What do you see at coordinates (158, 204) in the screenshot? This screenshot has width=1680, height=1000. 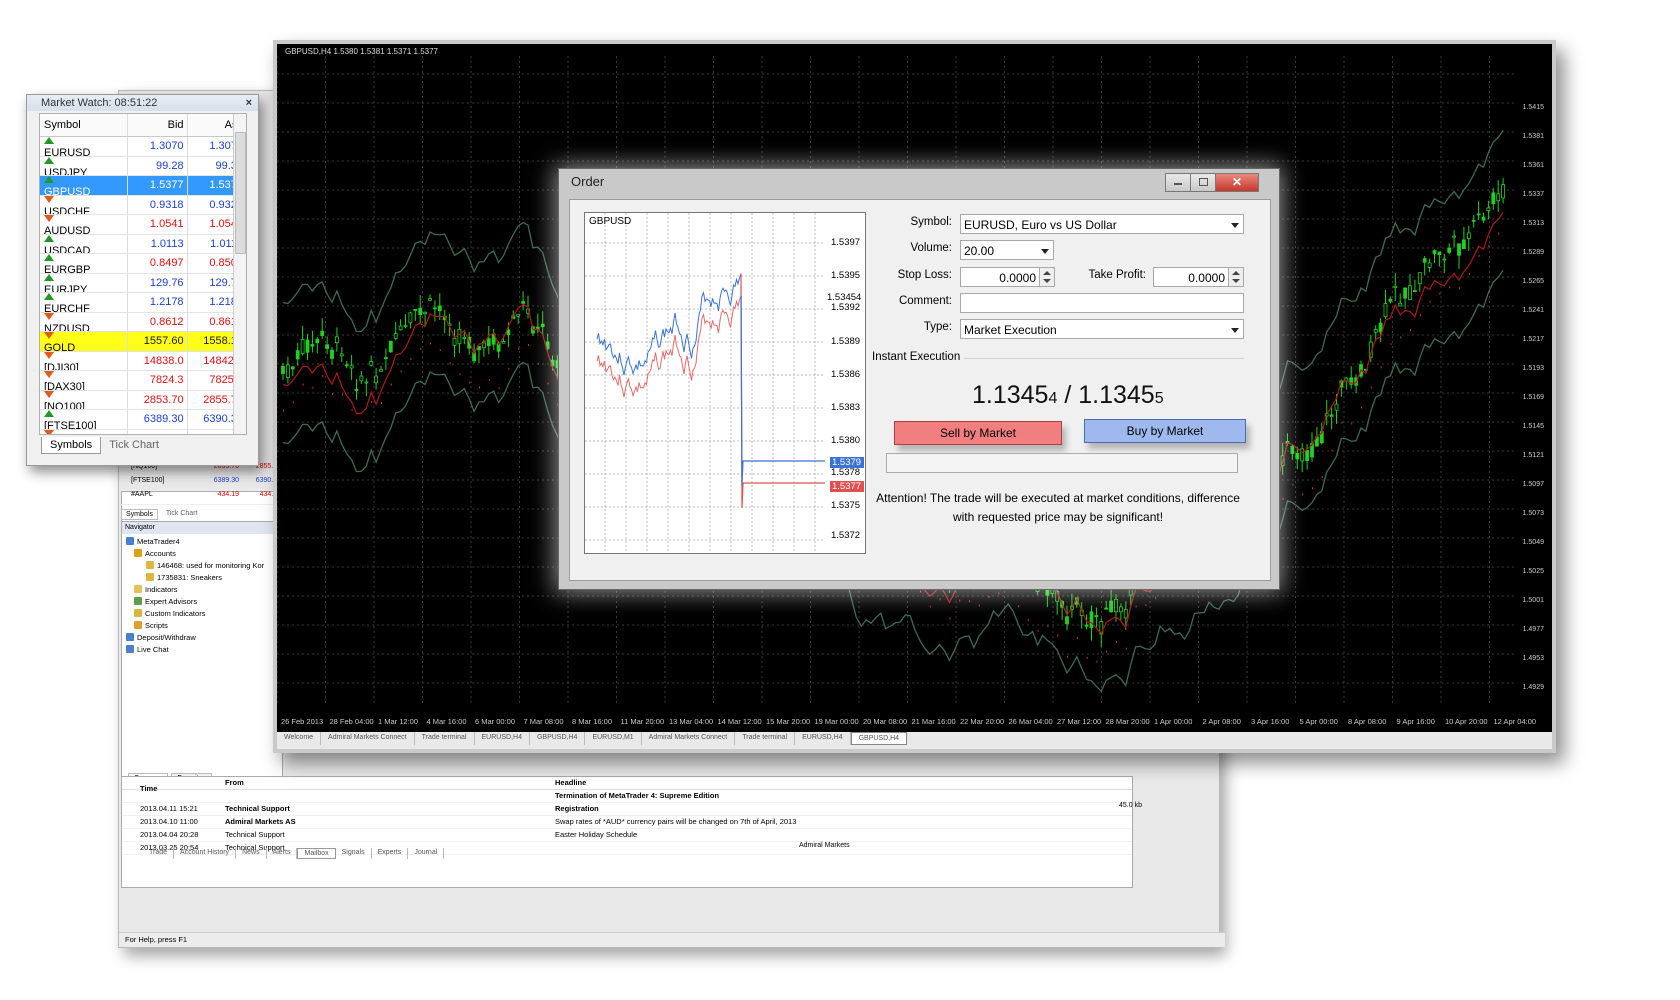 I see `bid-cell: 0.9318` at bounding box center [158, 204].